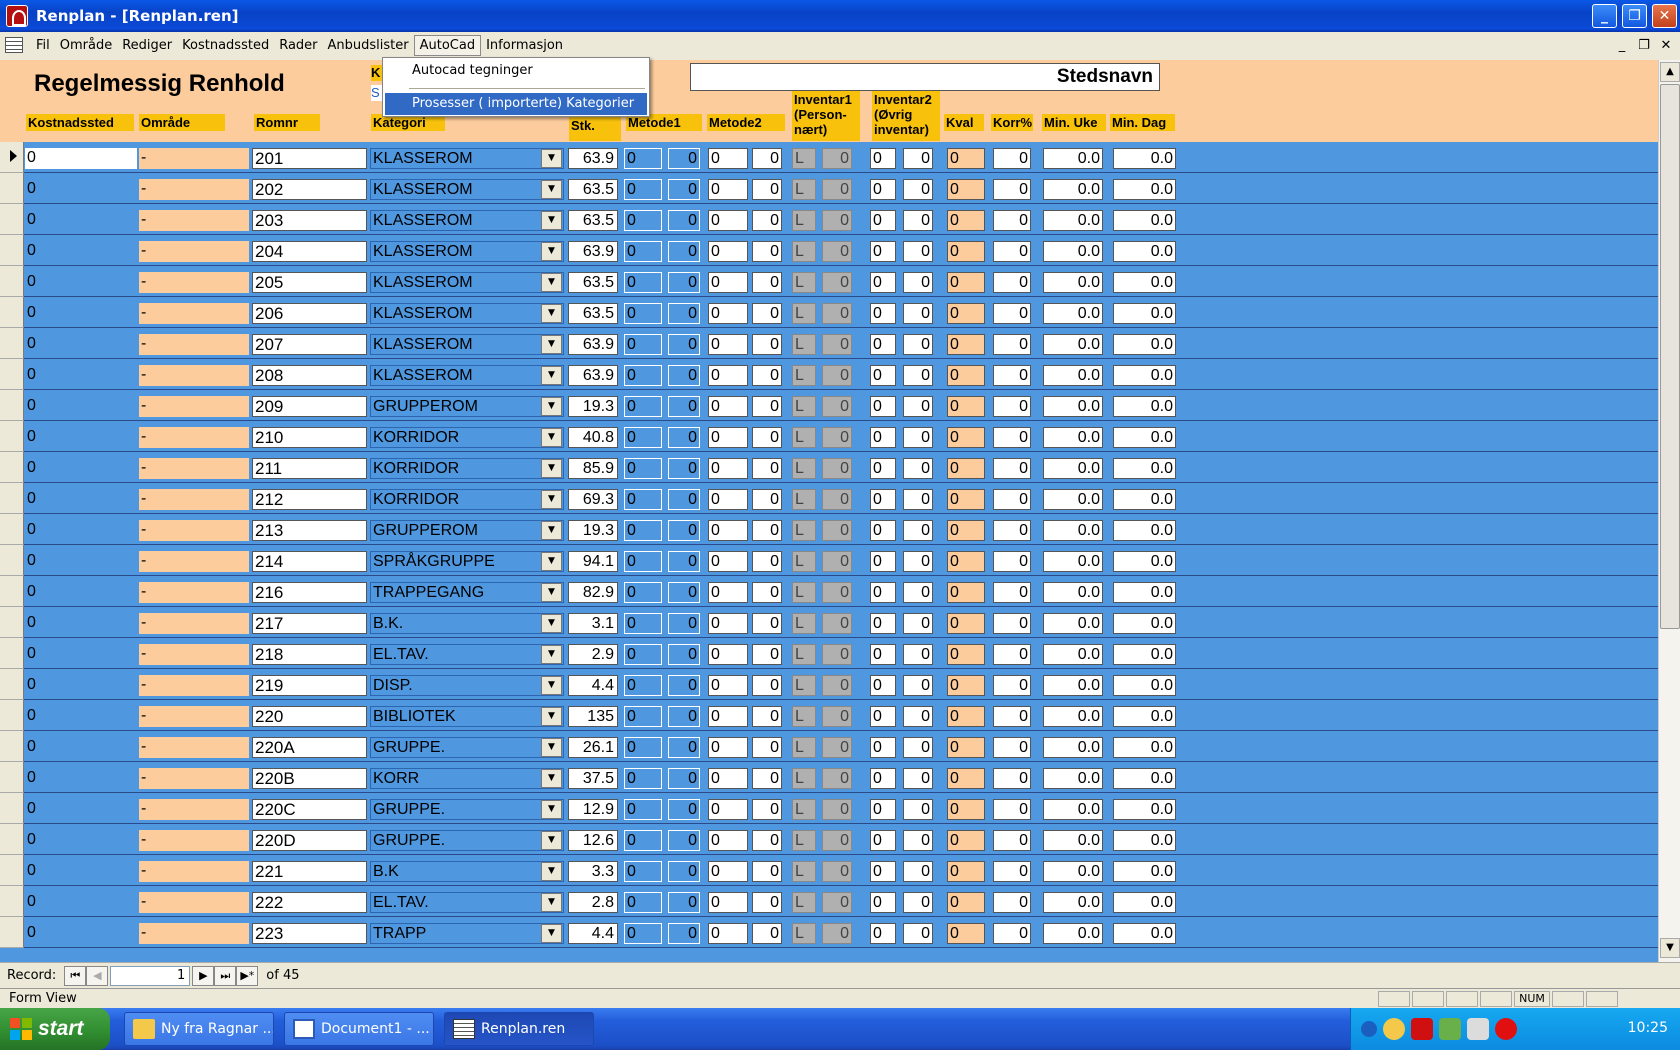 The height and width of the screenshot is (1050, 1680). Describe the element at coordinates (467, 902) in the screenshot. I see `kategori-combobox: EL.TAV.` at that location.